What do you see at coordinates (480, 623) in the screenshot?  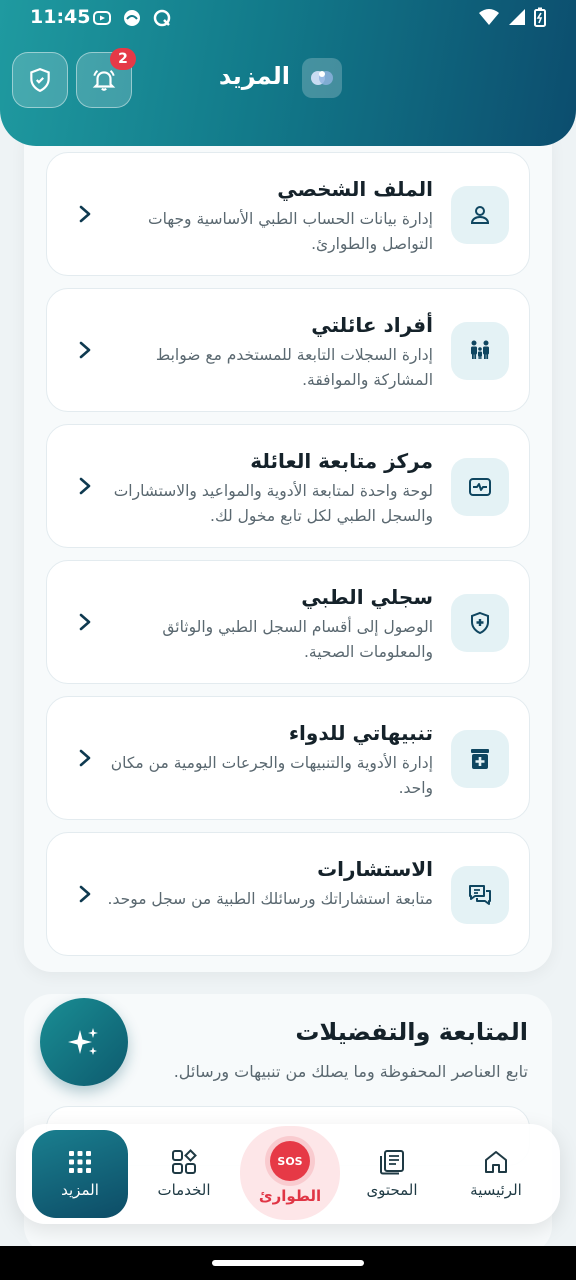 I see `shield-plus-icon` at bounding box center [480, 623].